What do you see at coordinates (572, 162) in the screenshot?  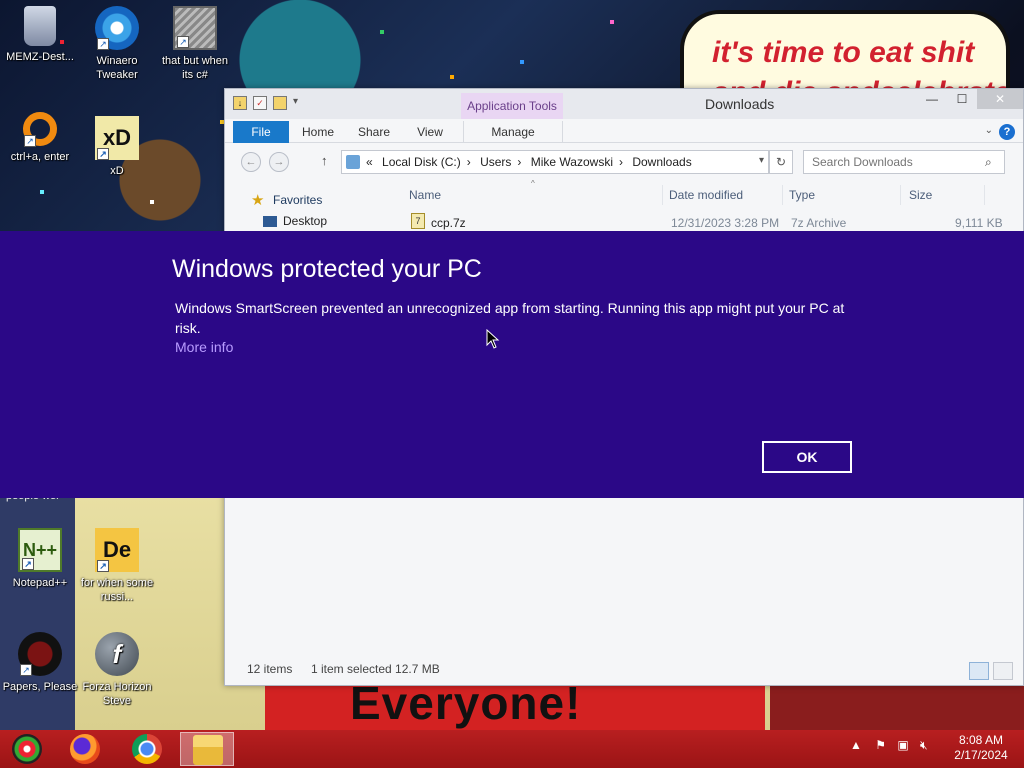 I see `breadcrumb-item: Mike Wazowski` at bounding box center [572, 162].